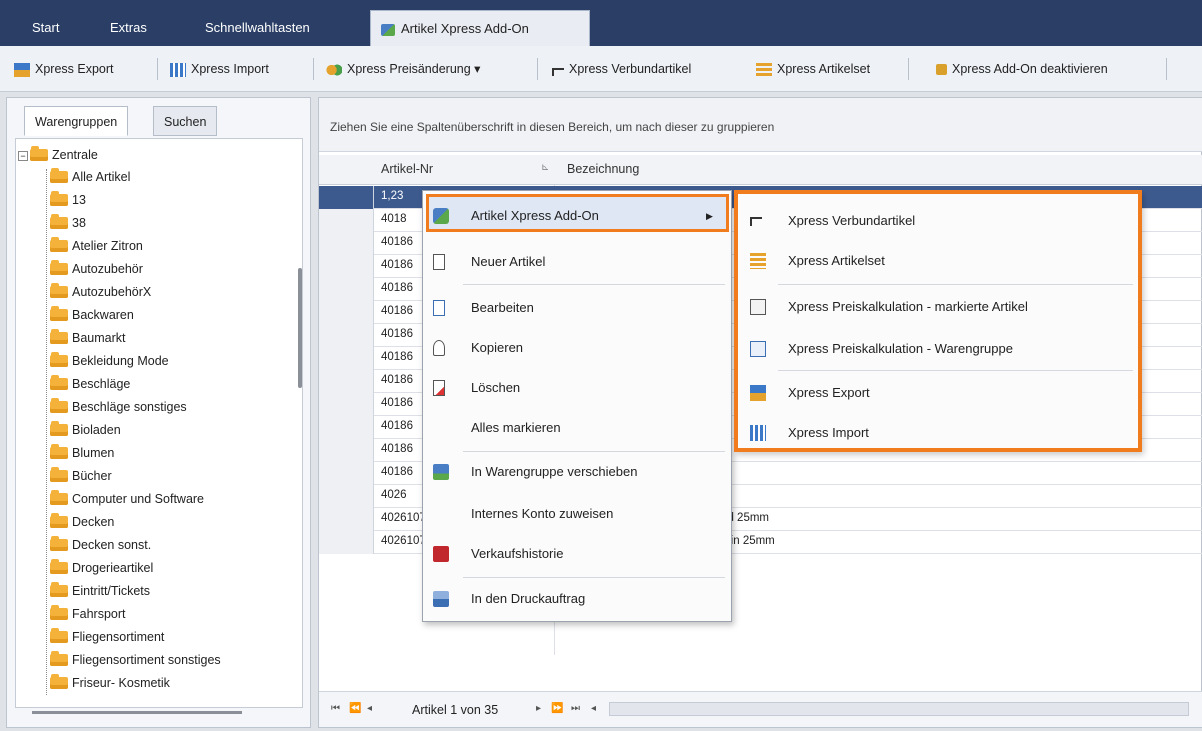 Image resolution: width=1202 pixels, height=731 pixels. Describe the element at coordinates (68, 200) in the screenshot. I see `tree-node: 13` at that location.